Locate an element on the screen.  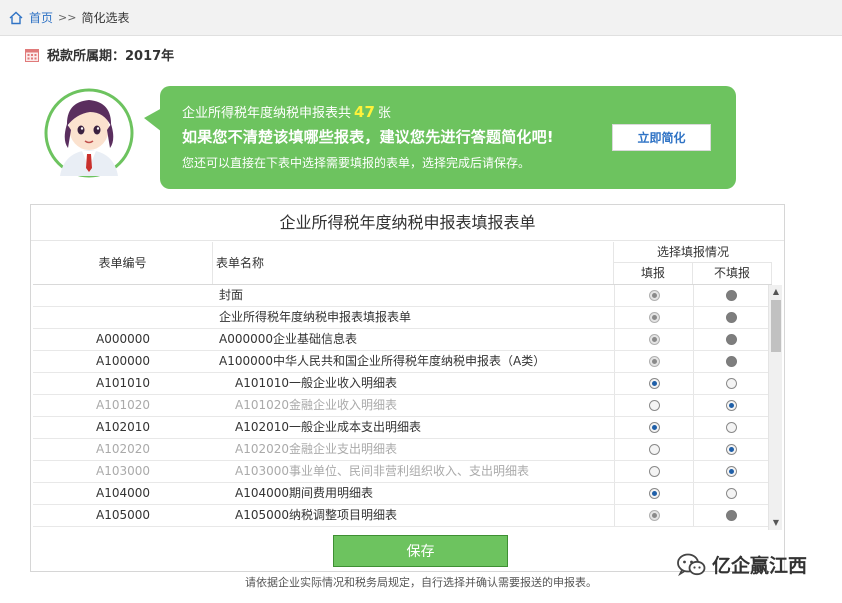
bubble-tail is located at coordinates (153, 120).